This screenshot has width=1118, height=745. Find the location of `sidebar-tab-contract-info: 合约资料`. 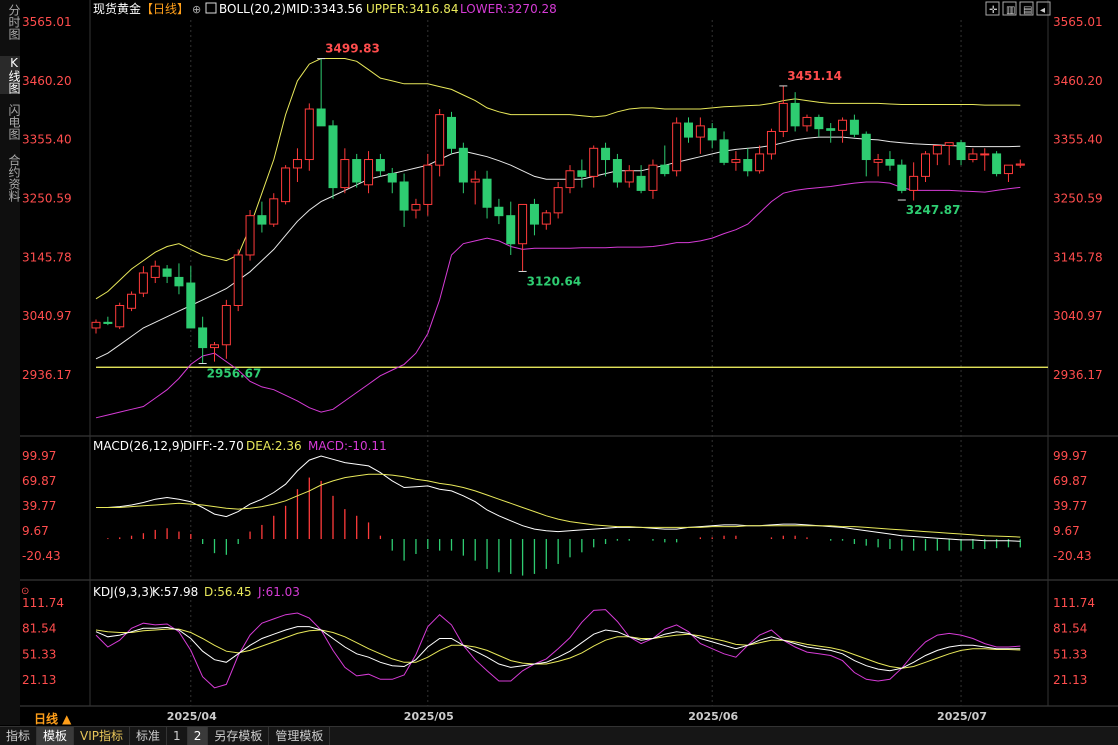

sidebar-tab-contract-info: 合约资料 is located at coordinates (10, 178).